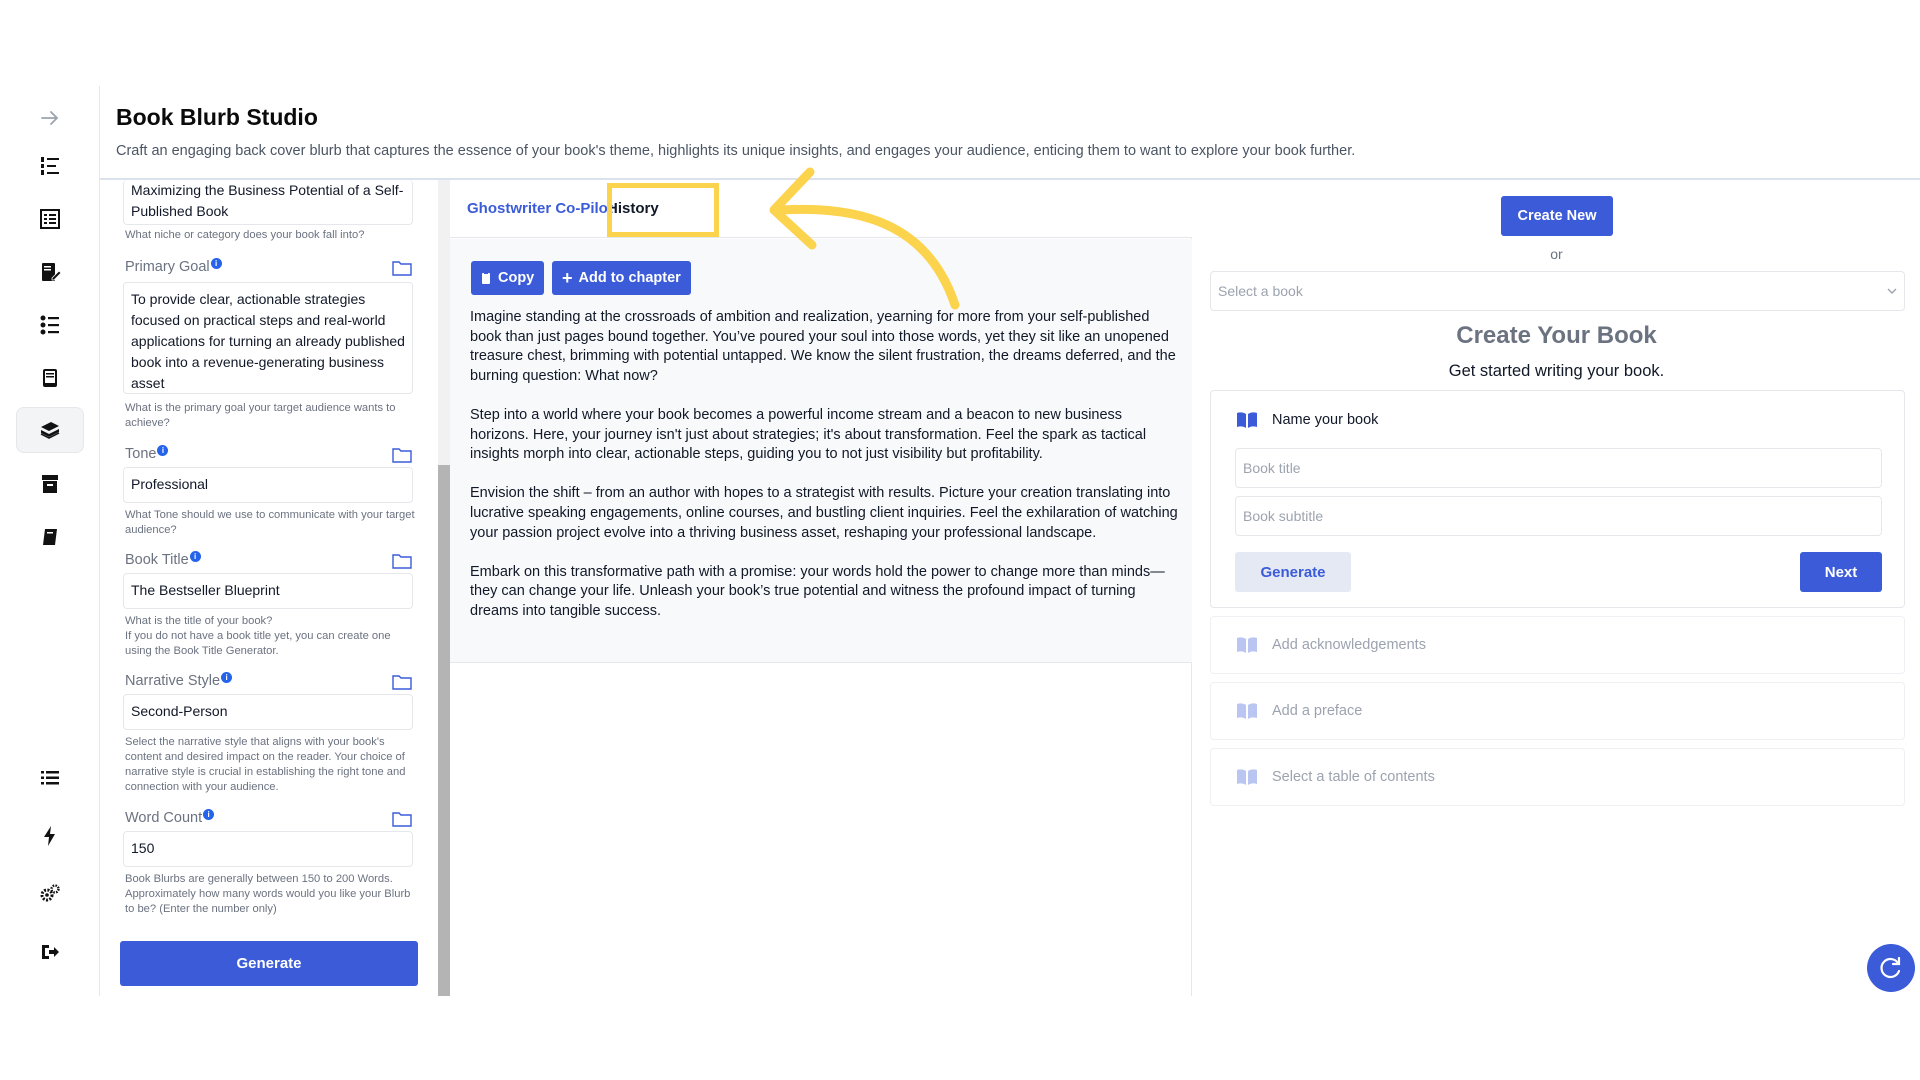  Describe the element at coordinates (1557, 645) in the screenshot. I see `step-acknowledgements: Add acknowledgements` at that location.